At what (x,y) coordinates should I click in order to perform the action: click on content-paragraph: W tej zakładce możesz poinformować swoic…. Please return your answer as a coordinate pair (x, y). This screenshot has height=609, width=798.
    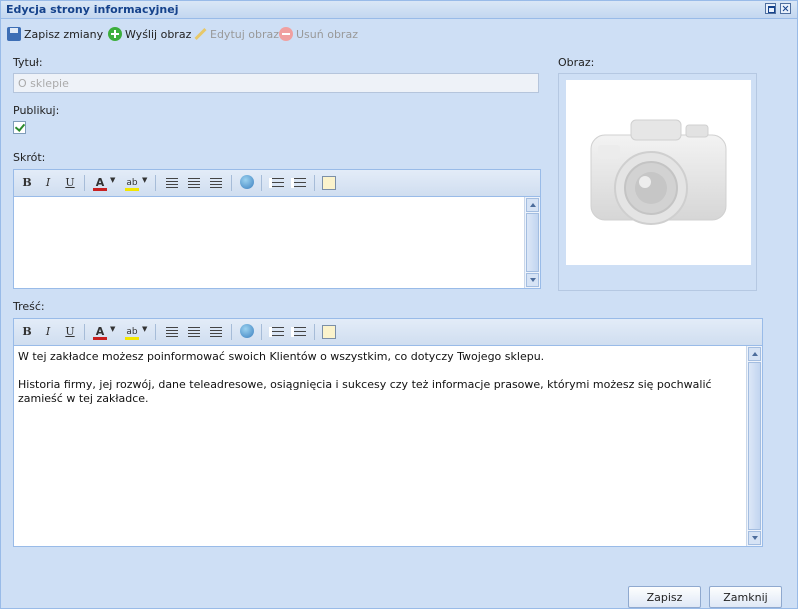
    Looking at the image, I should click on (281, 356).